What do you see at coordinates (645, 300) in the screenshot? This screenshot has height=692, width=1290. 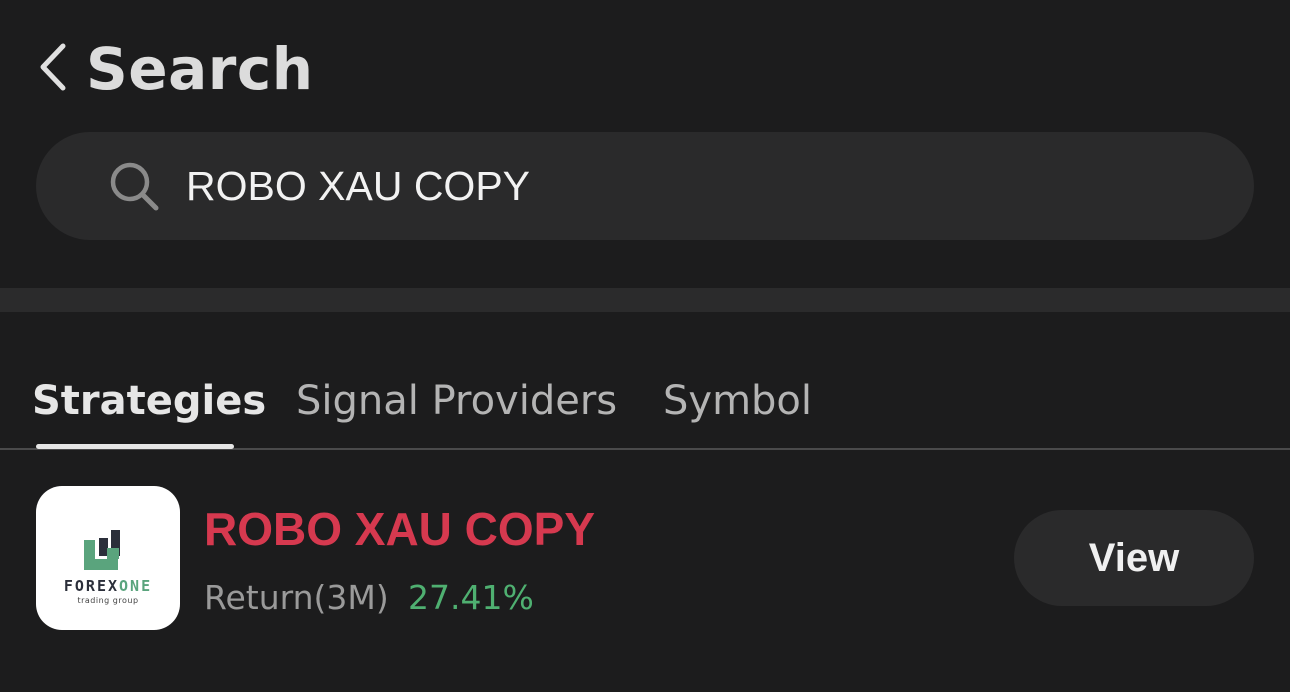 I see `section-divider` at bounding box center [645, 300].